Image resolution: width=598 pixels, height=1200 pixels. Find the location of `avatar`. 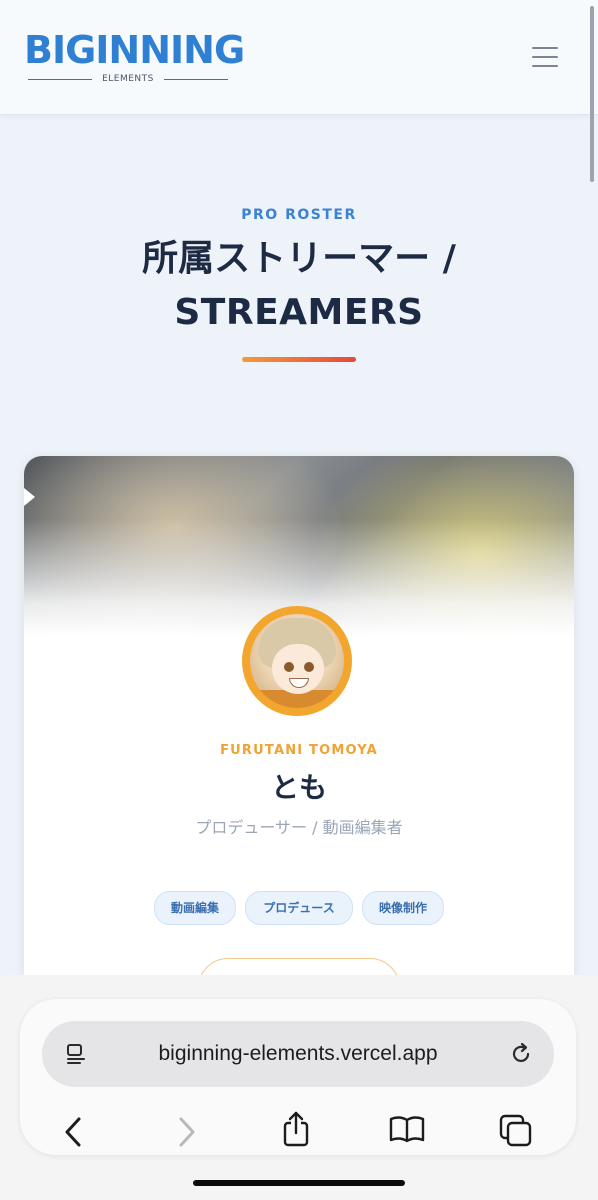

avatar is located at coordinates (297, 661).